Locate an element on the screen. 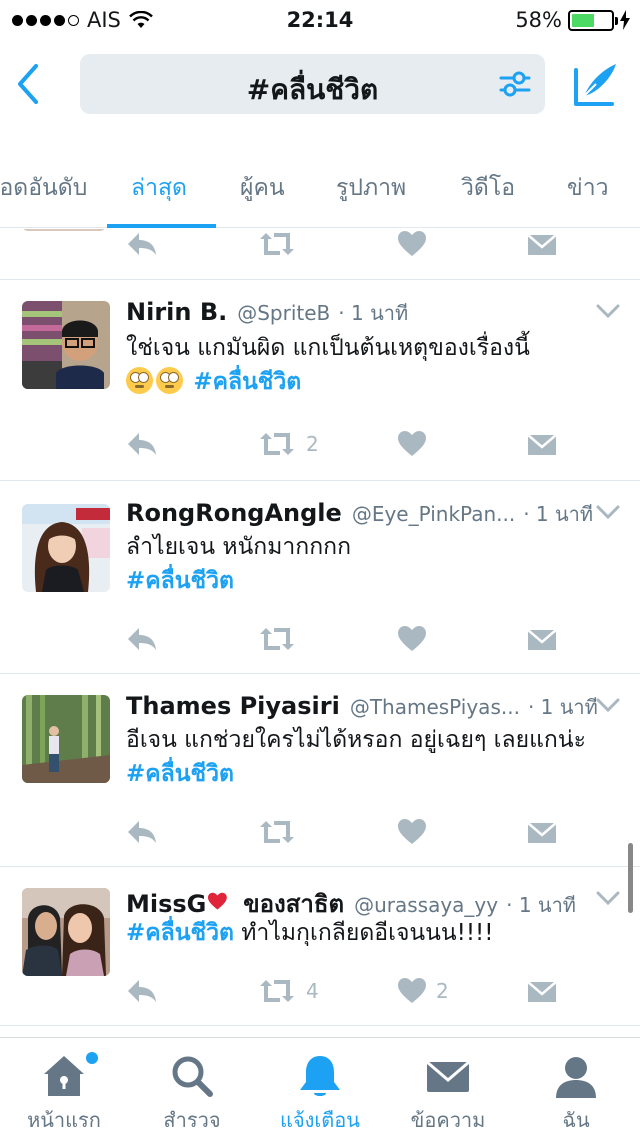 The width and height of the screenshot is (640, 1136). tab-me: ฉัน is located at coordinates (576, 1087).